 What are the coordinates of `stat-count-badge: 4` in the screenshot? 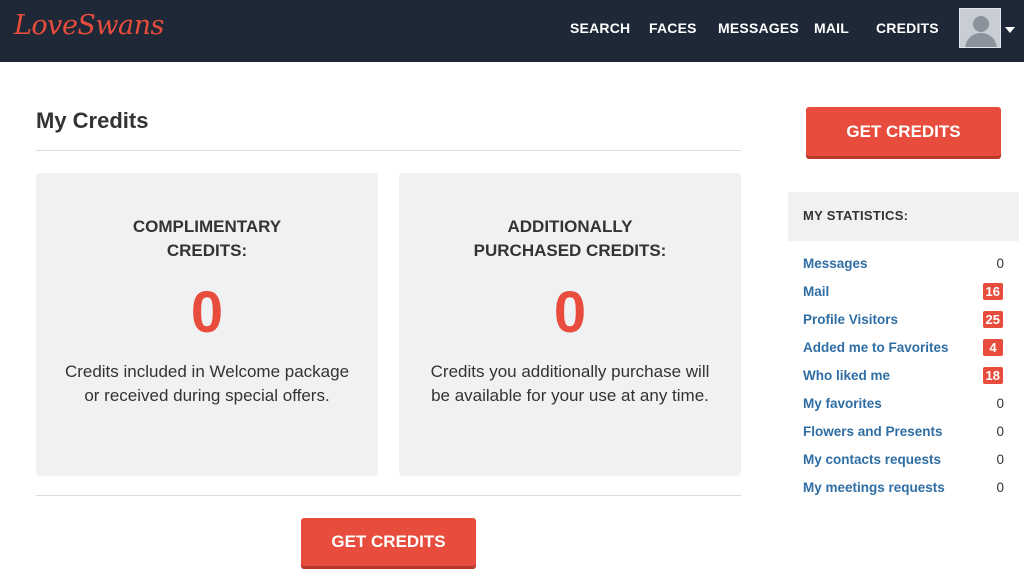 It's located at (993, 347).